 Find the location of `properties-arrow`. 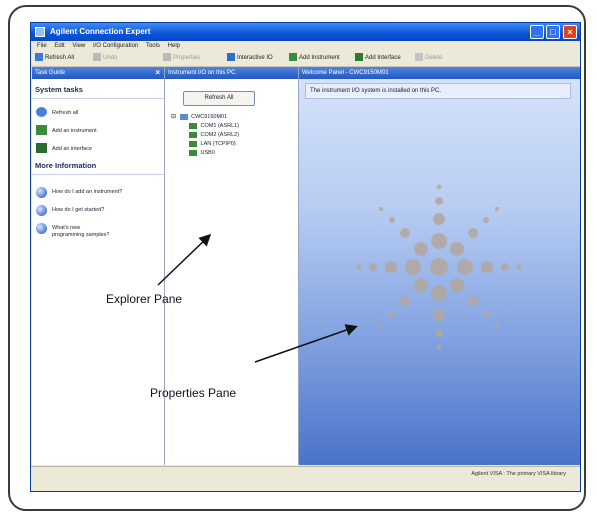

properties-arrow is located at coordinates (306, 343).